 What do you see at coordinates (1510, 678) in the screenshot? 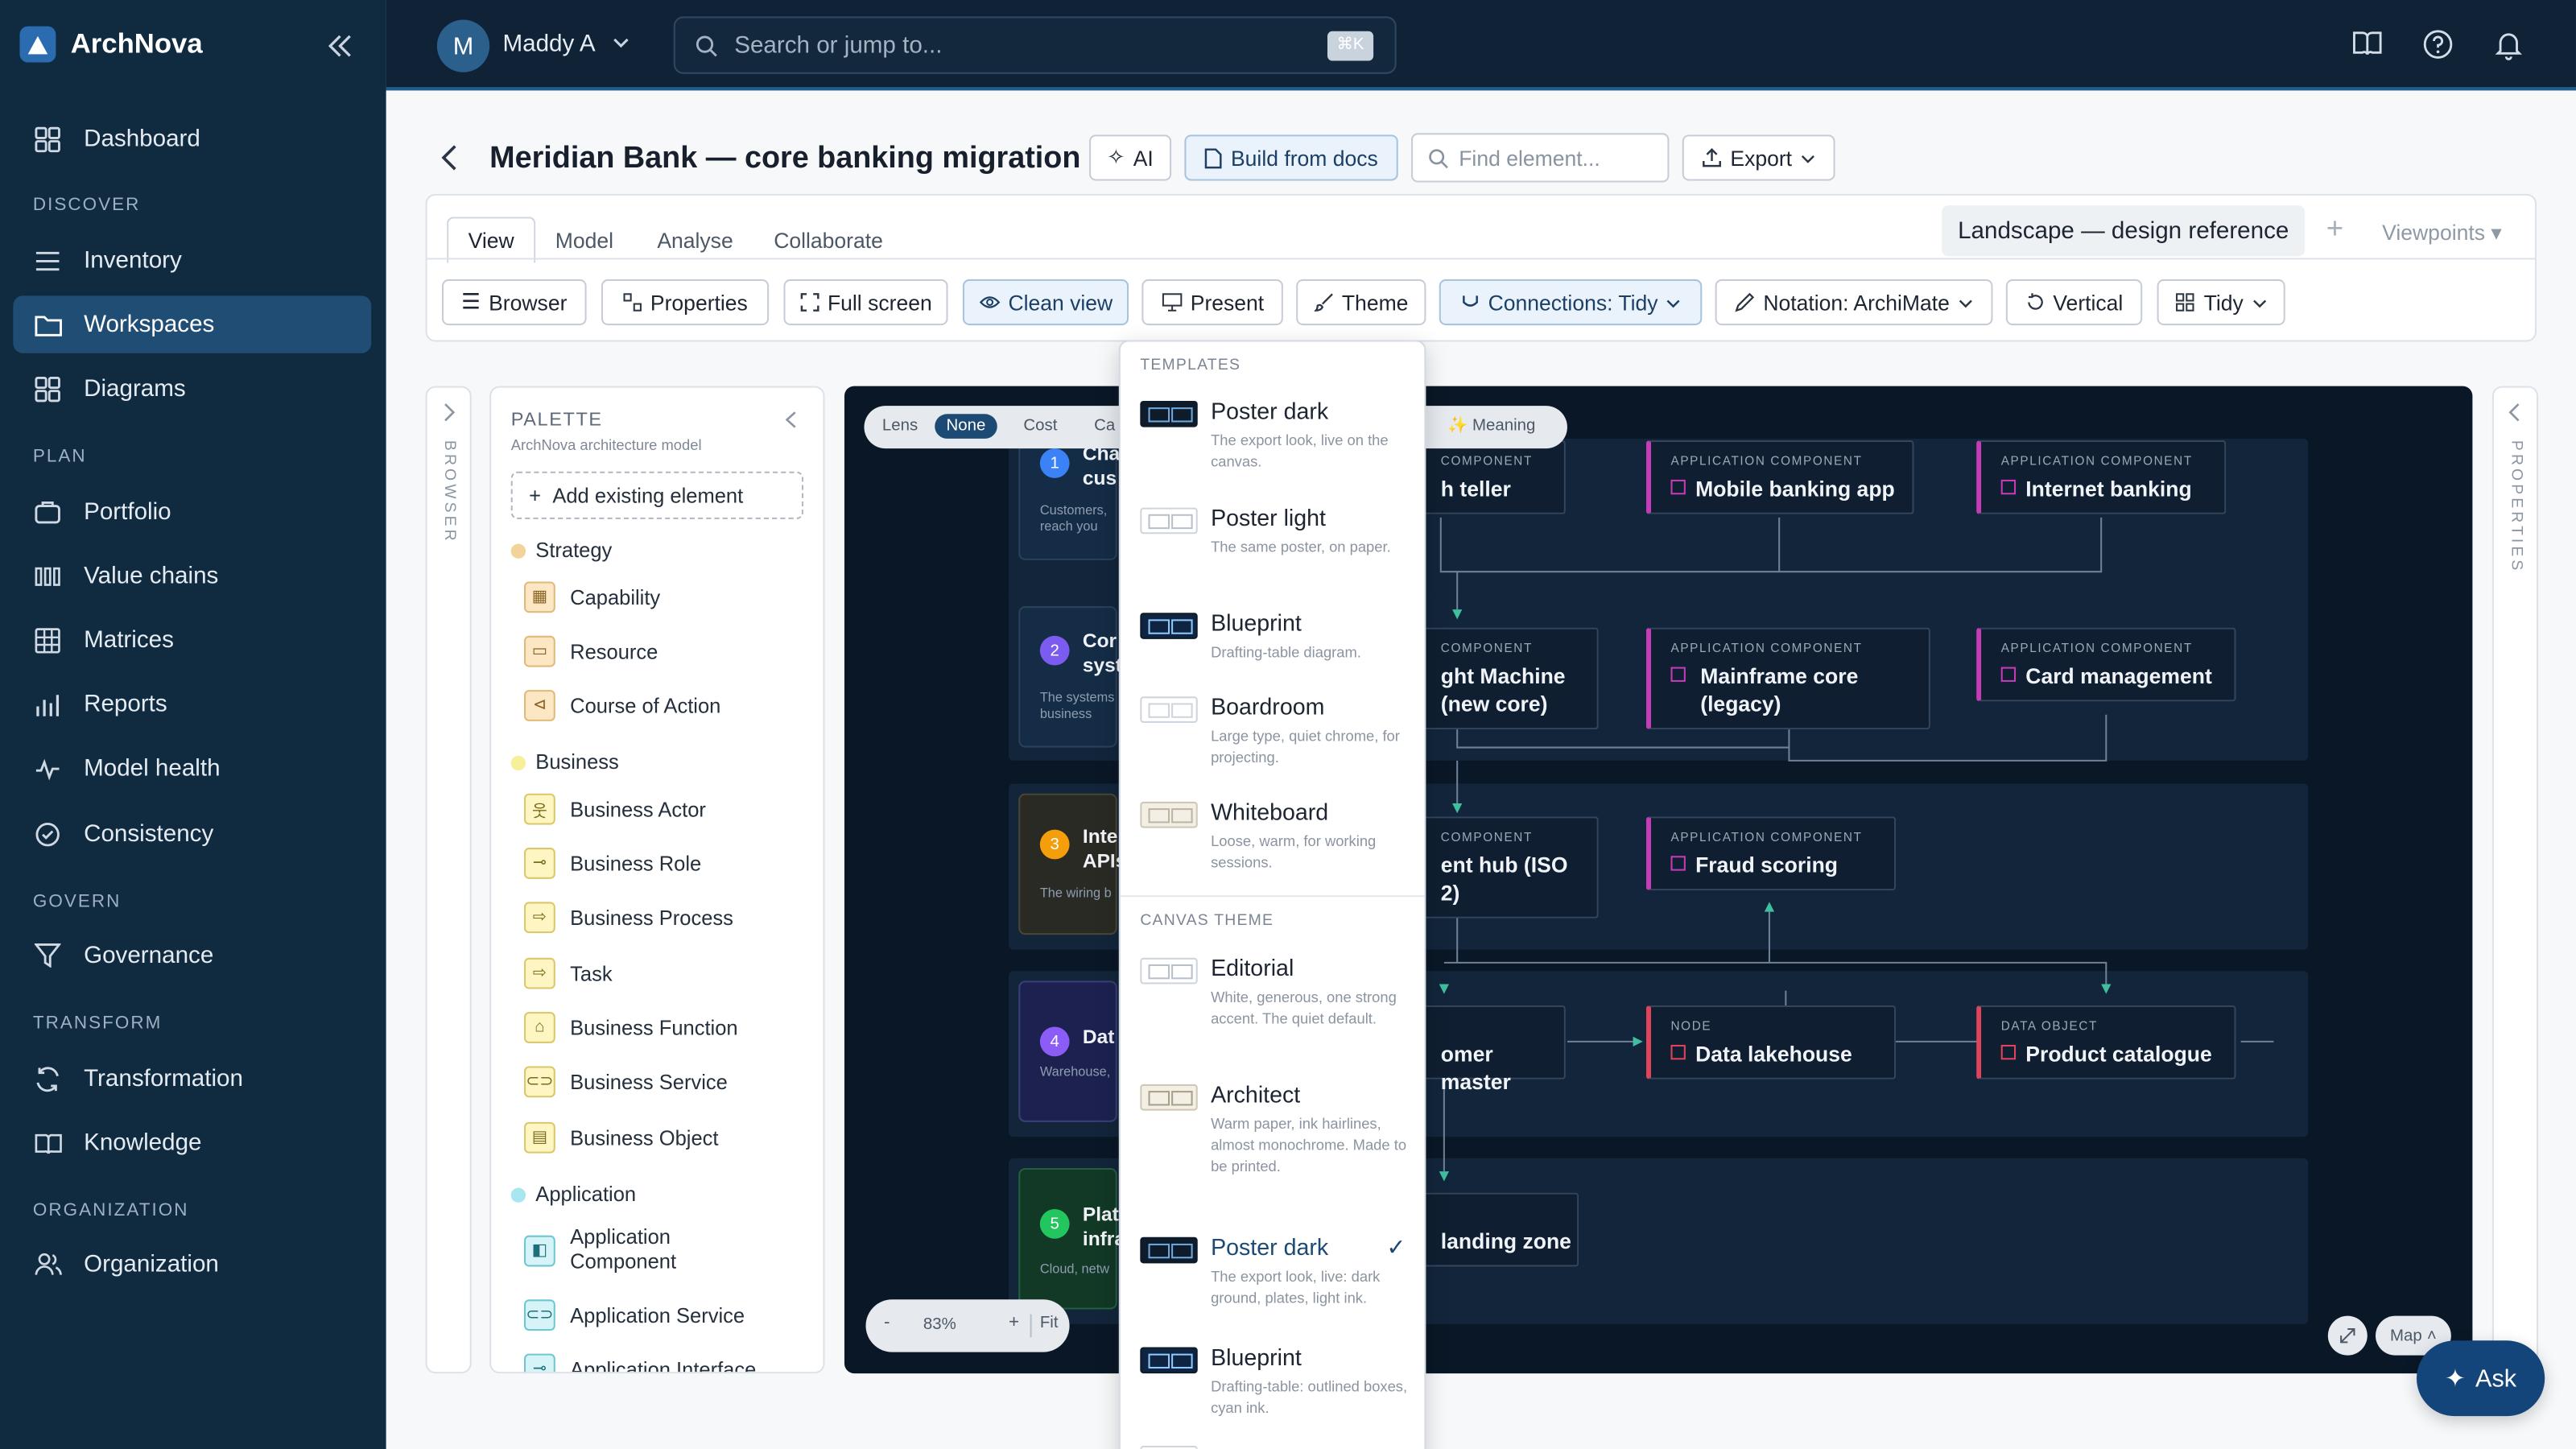
I see `node-thought-machine: COMPONENT ght Machine (new core)` at bounding box center [1510, 678].